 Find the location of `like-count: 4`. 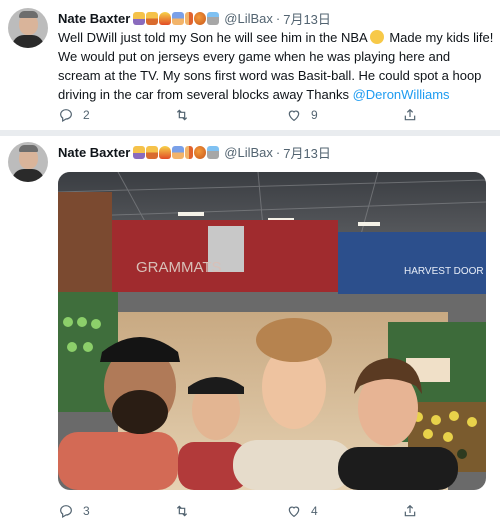

like-count: 4 is located at coordinates (314, 511).